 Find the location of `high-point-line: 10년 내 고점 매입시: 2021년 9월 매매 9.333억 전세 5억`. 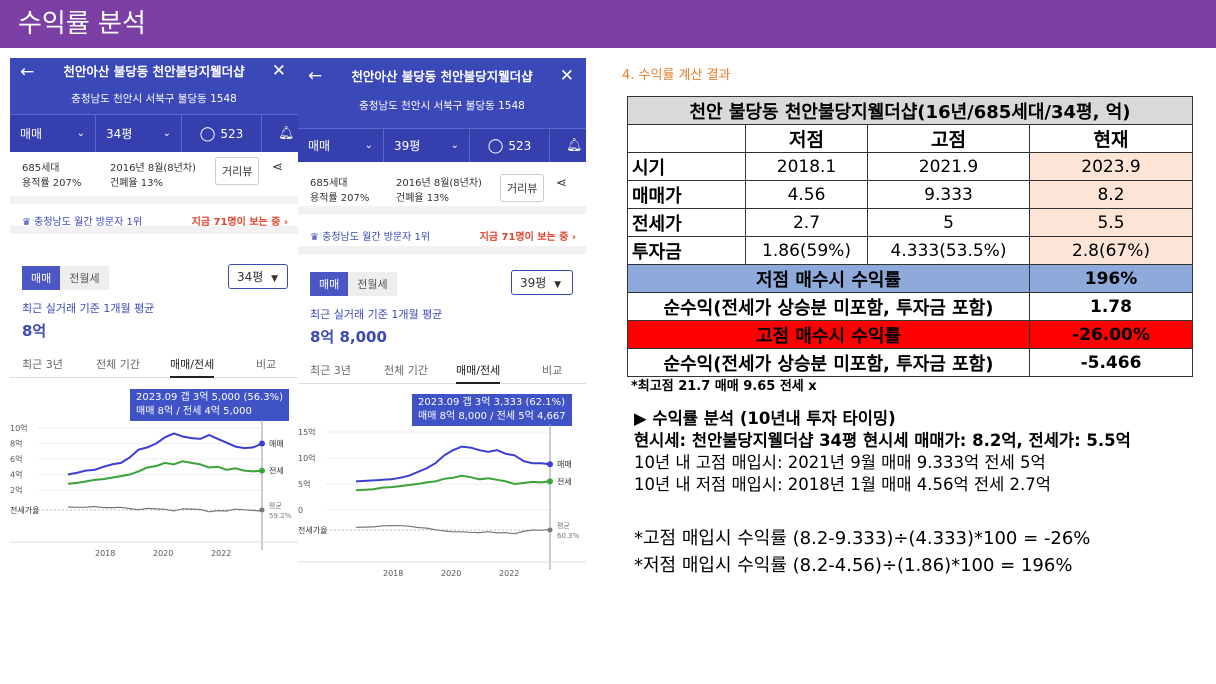

high-point-line: 10년 내 고점 매입시: 2021년 9월 매매 9.333억 전세 5억 is located at coordinates (840, 462).